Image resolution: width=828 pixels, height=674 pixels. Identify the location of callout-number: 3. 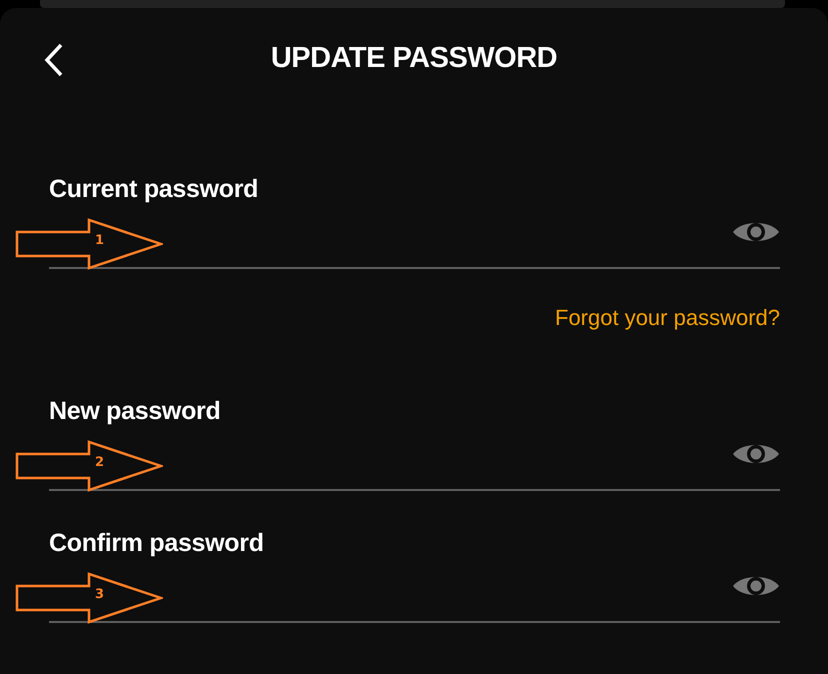
(99, 595).